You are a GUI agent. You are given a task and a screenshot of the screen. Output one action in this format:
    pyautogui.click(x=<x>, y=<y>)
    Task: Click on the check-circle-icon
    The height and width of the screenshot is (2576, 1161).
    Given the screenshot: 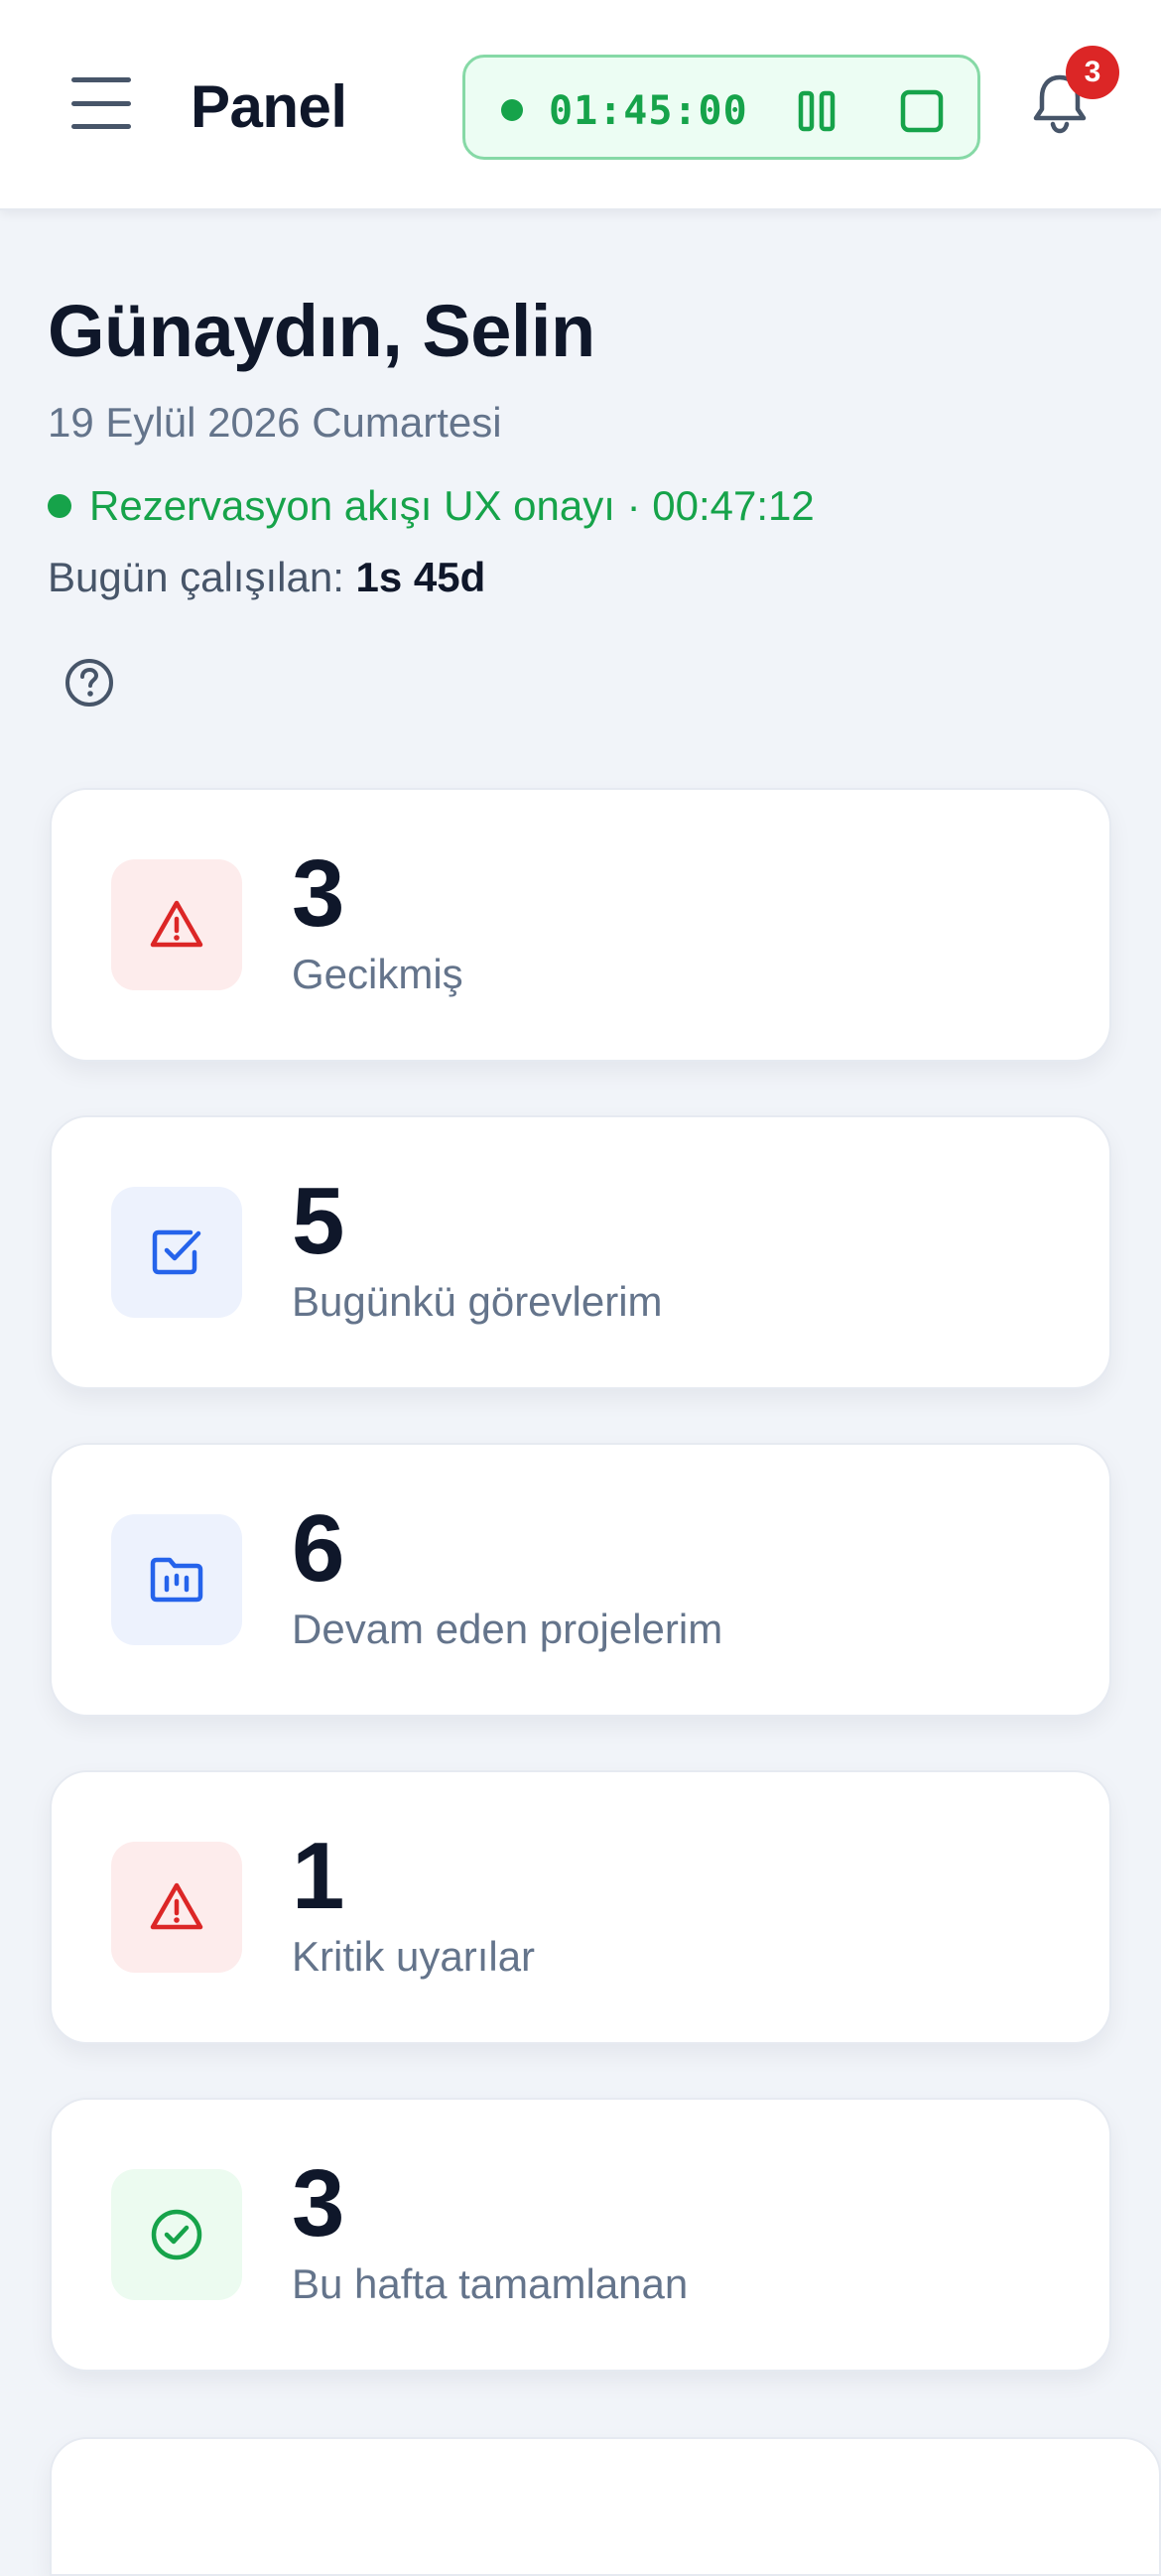 What is the action you would take?
    pyautogui.click(x=176, y=2235)
    